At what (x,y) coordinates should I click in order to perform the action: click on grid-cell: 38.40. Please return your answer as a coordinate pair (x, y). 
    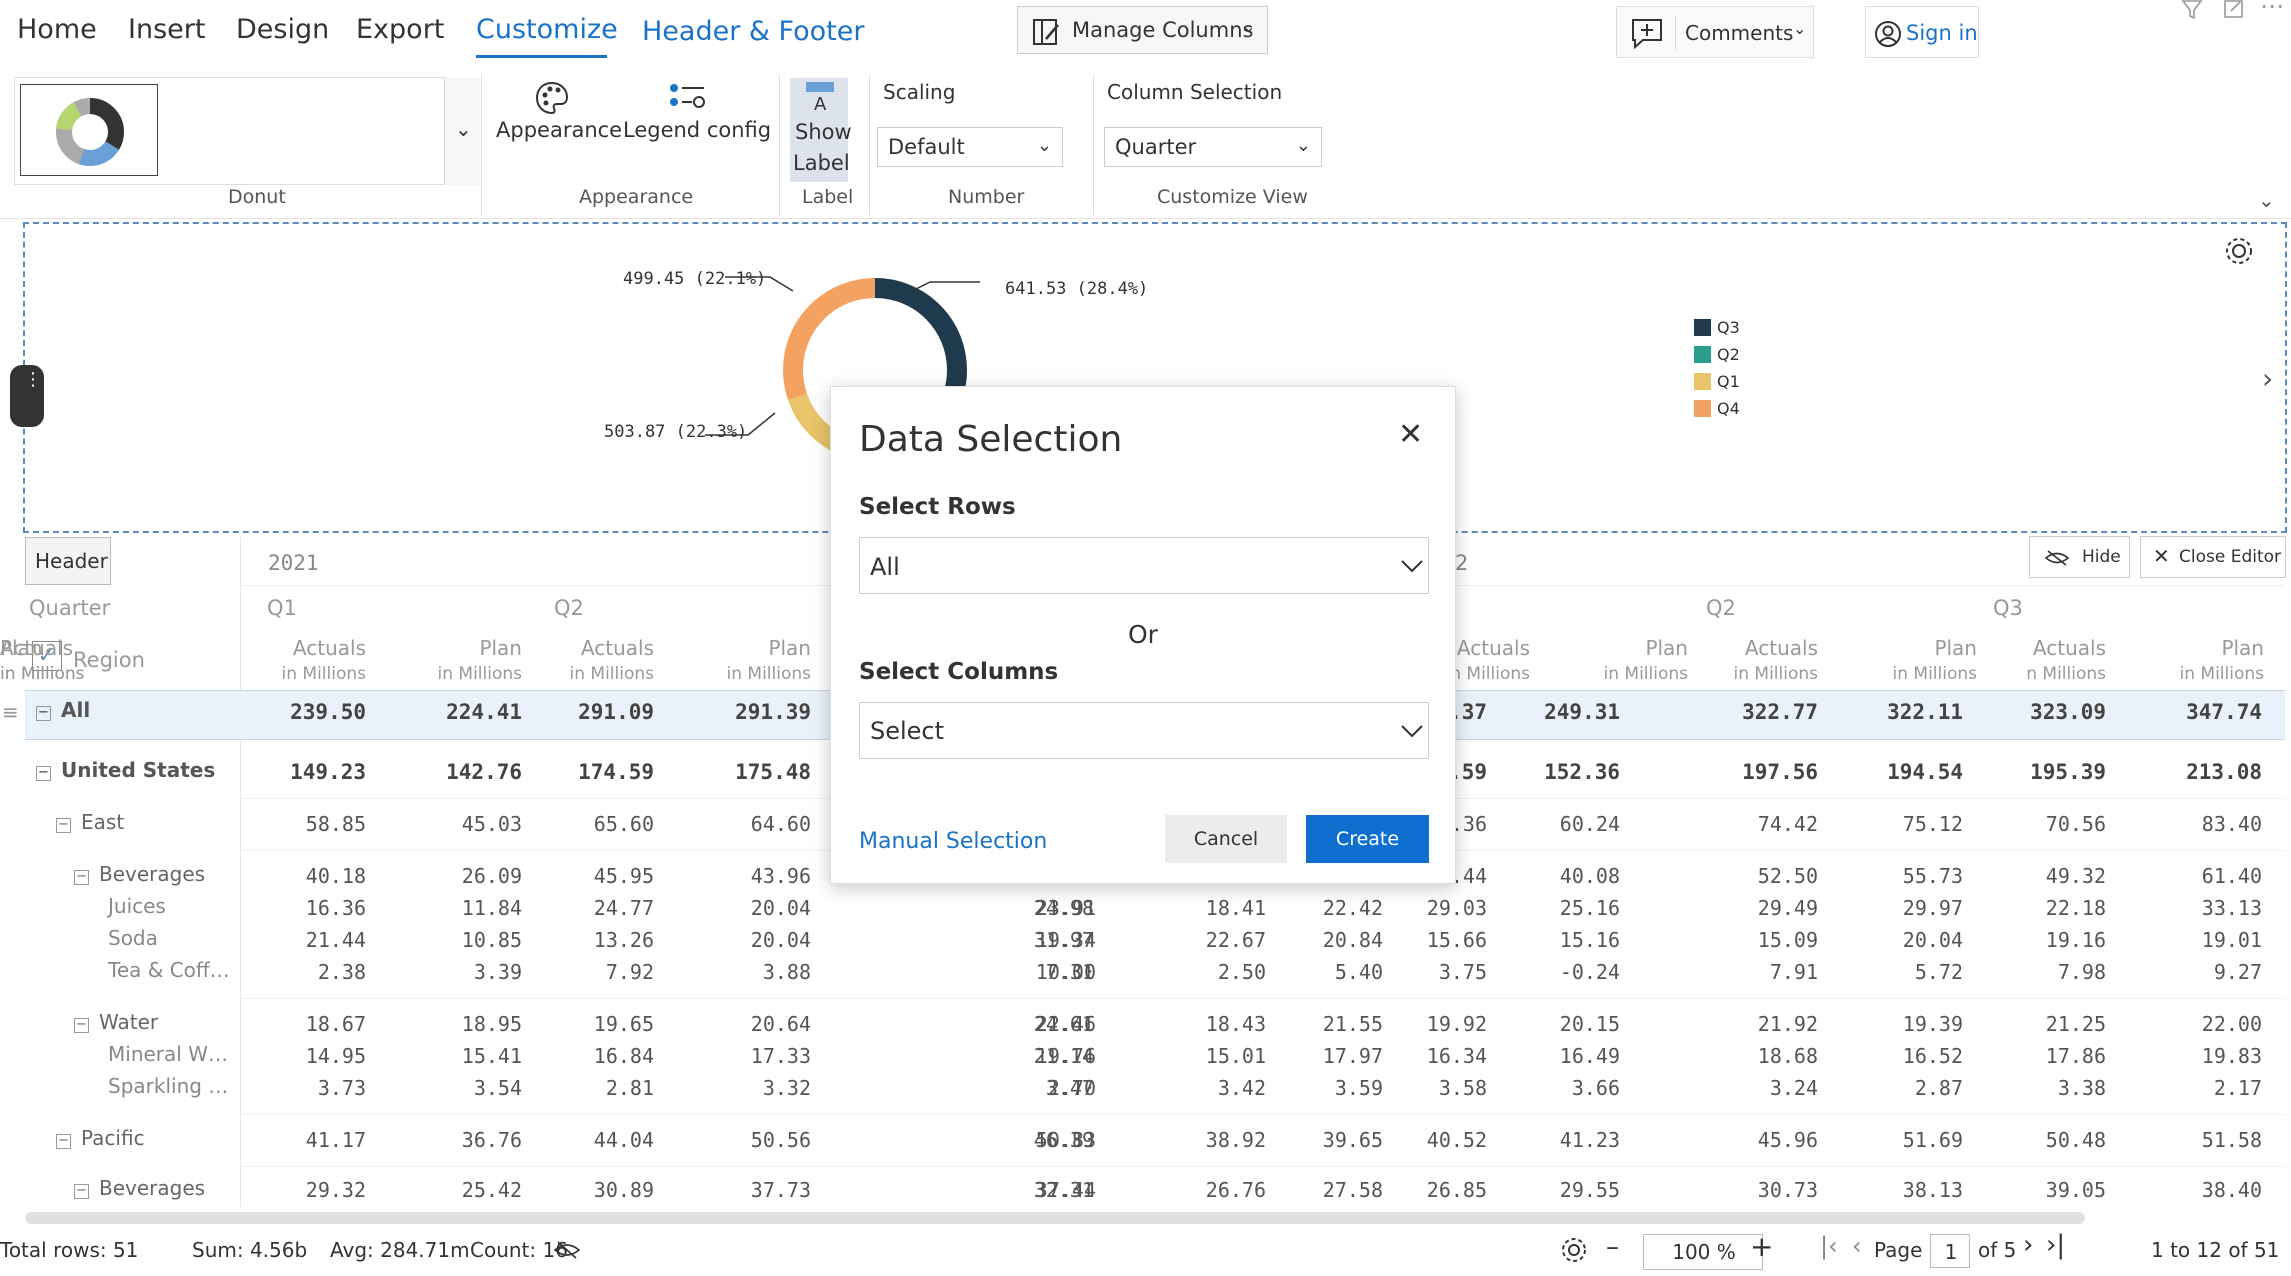
    Looking at the image, I should click on (1131, 1190).